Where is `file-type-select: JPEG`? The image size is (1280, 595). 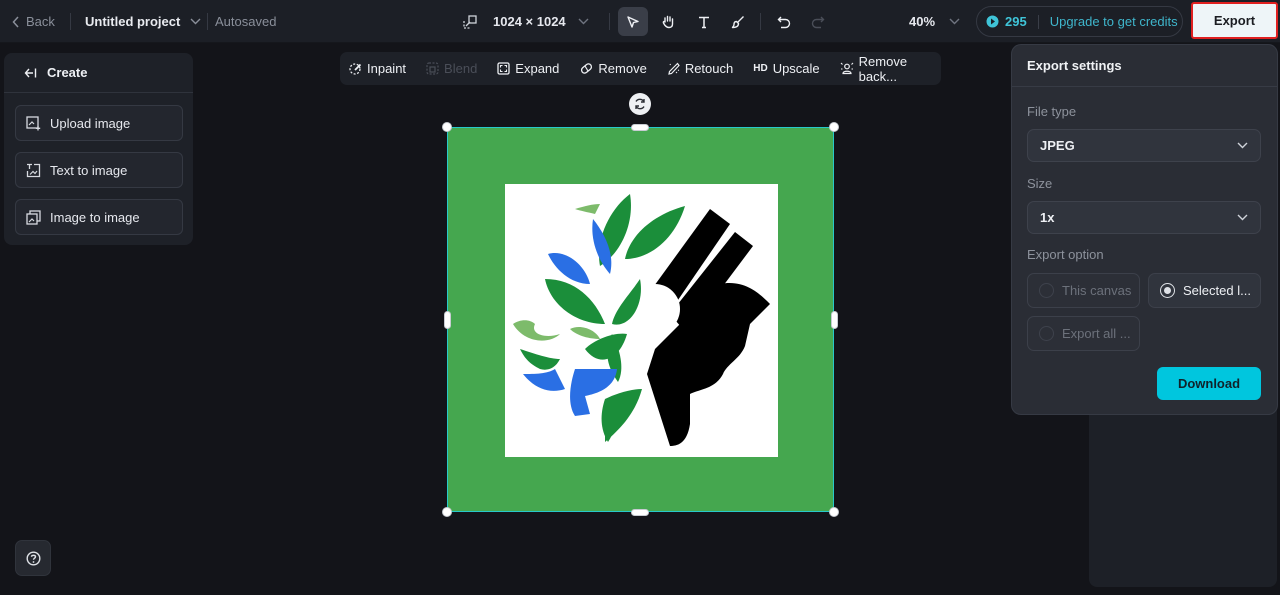
file-type-select: JPEG is located at coordinates (1144, 145).